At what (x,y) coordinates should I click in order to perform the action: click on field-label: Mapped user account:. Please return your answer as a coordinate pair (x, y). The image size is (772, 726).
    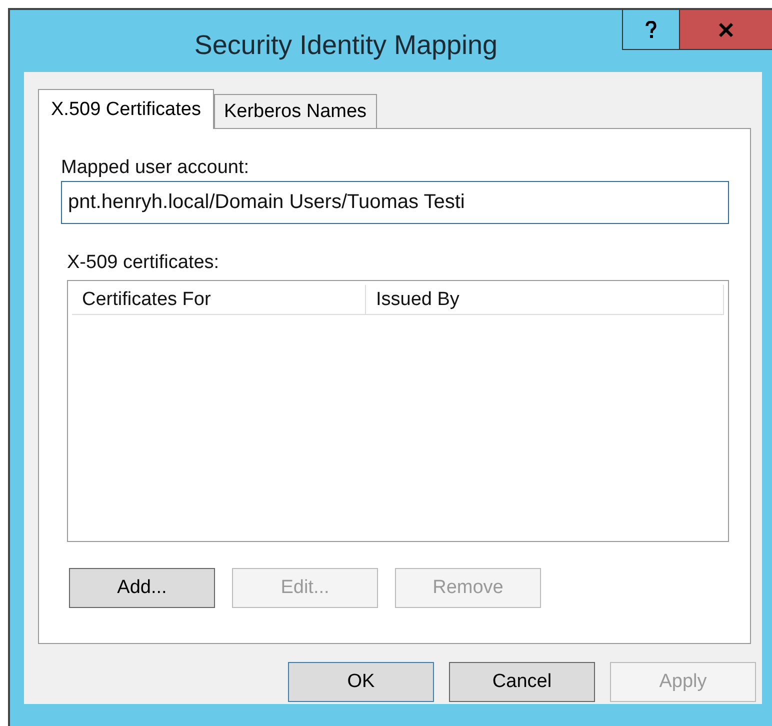
    Looking at the image, I should click on (155, 168).